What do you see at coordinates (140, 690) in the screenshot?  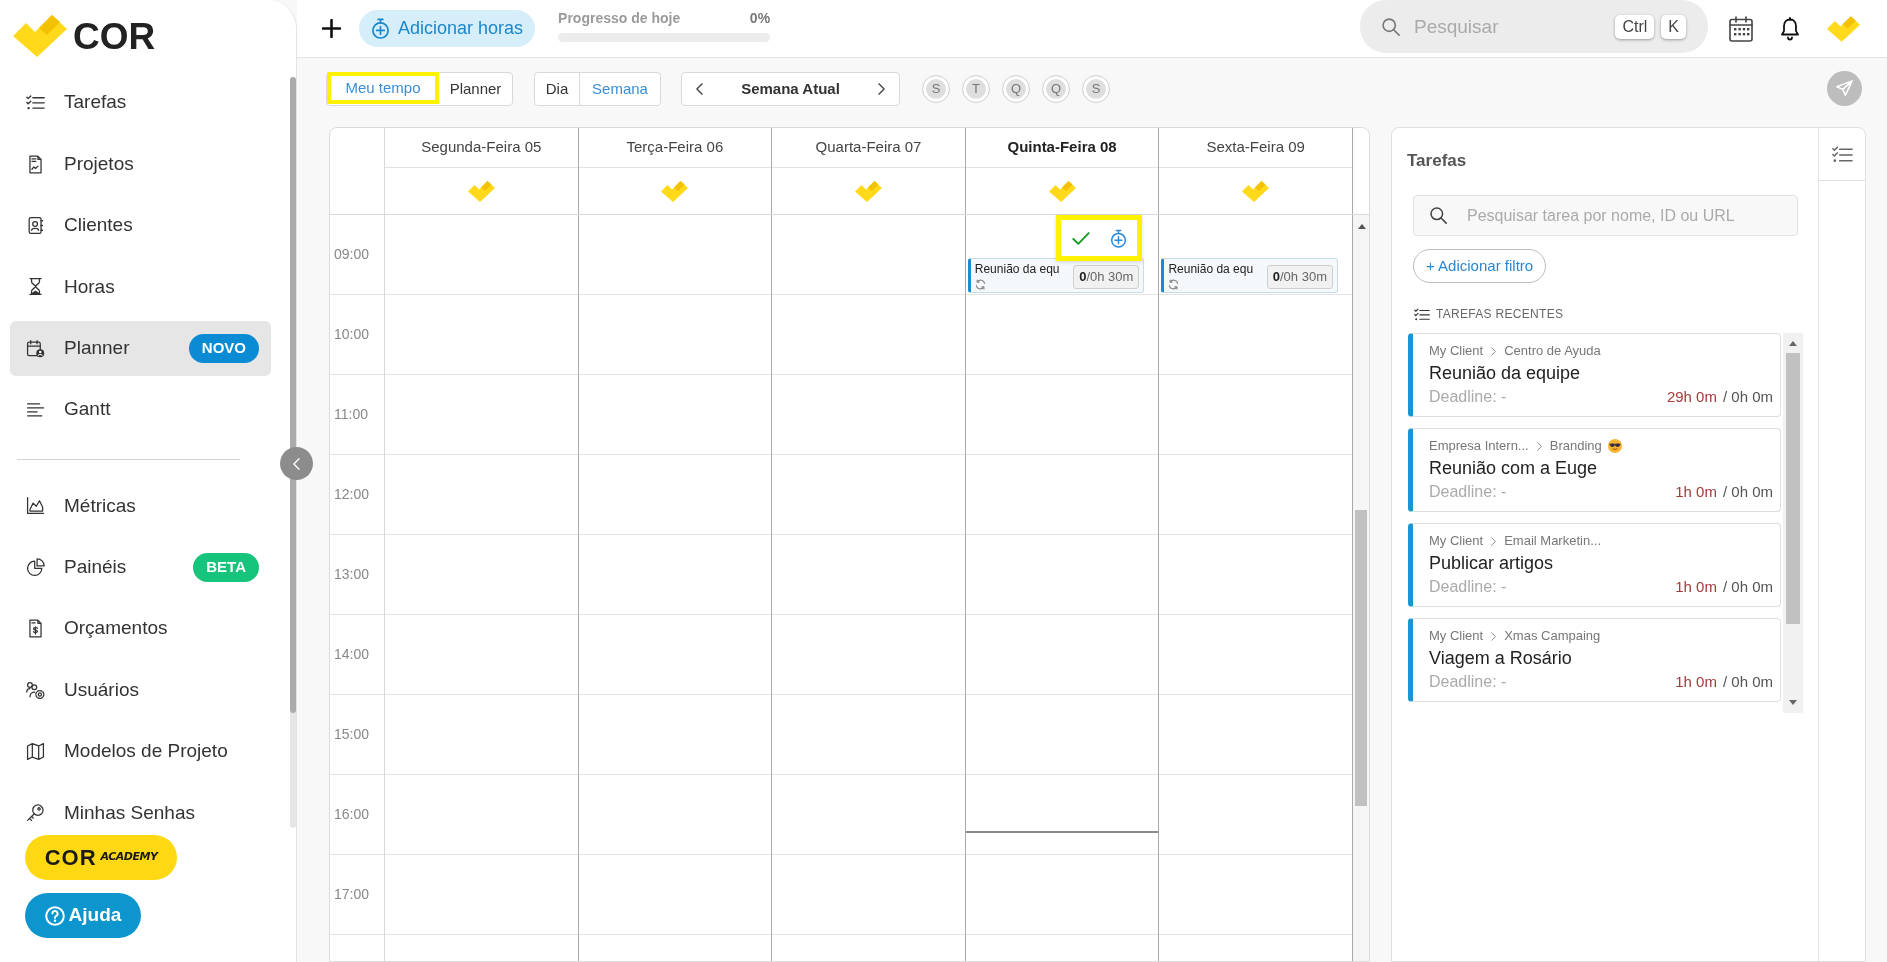 I see `sidebar-nav-item: Usuários` at bounding box center [140, 690].